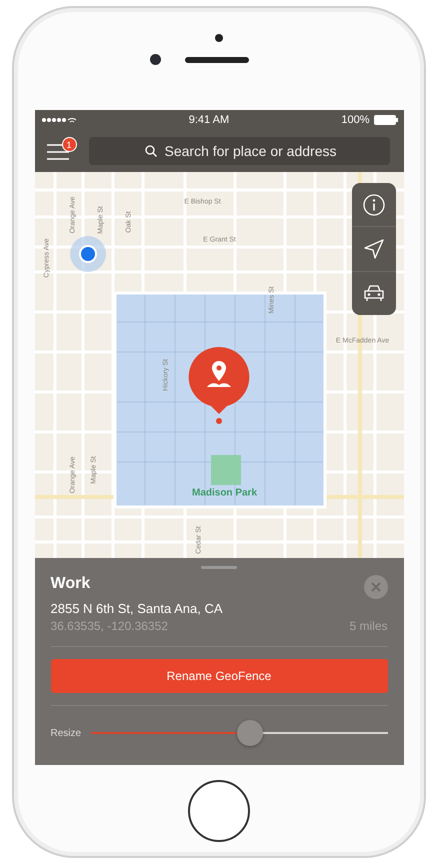 Image resolution: width=438 pixels, height=864 pixels. Describe the element at coordinates (209, 120) in the screenshot. I see `status-time: 9:41 AM` at that location.